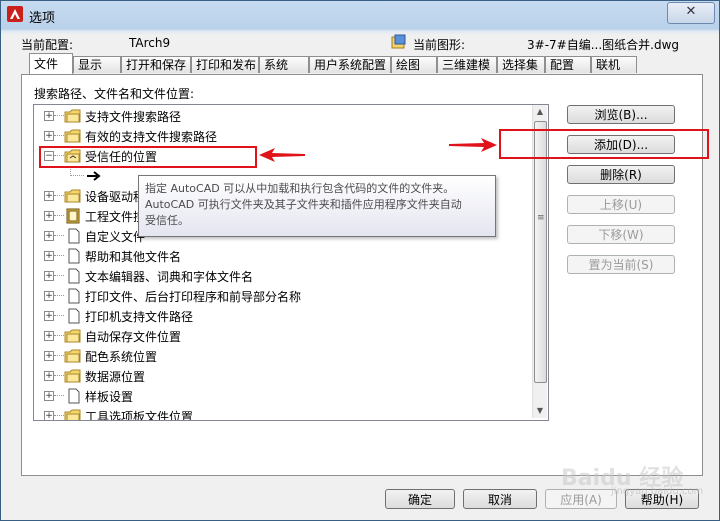  What do you see at coordinates (350, 64) in the screenshot?
I see `tab-user-preferences: 用户系统配置` at bounding box center [350, 64].